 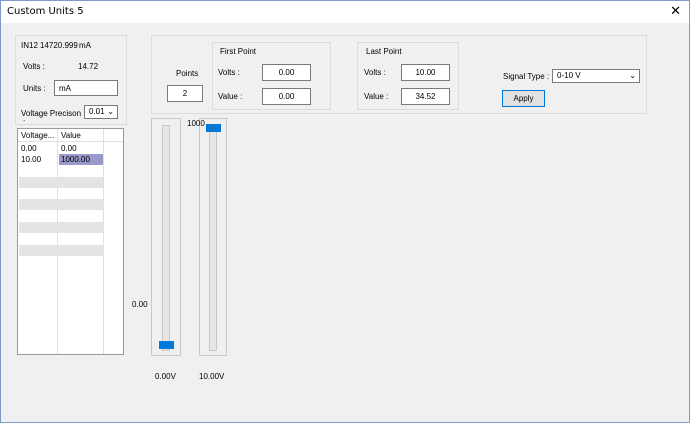 I want to click on last-value-input: 34.52, so click(x=425, y=96).